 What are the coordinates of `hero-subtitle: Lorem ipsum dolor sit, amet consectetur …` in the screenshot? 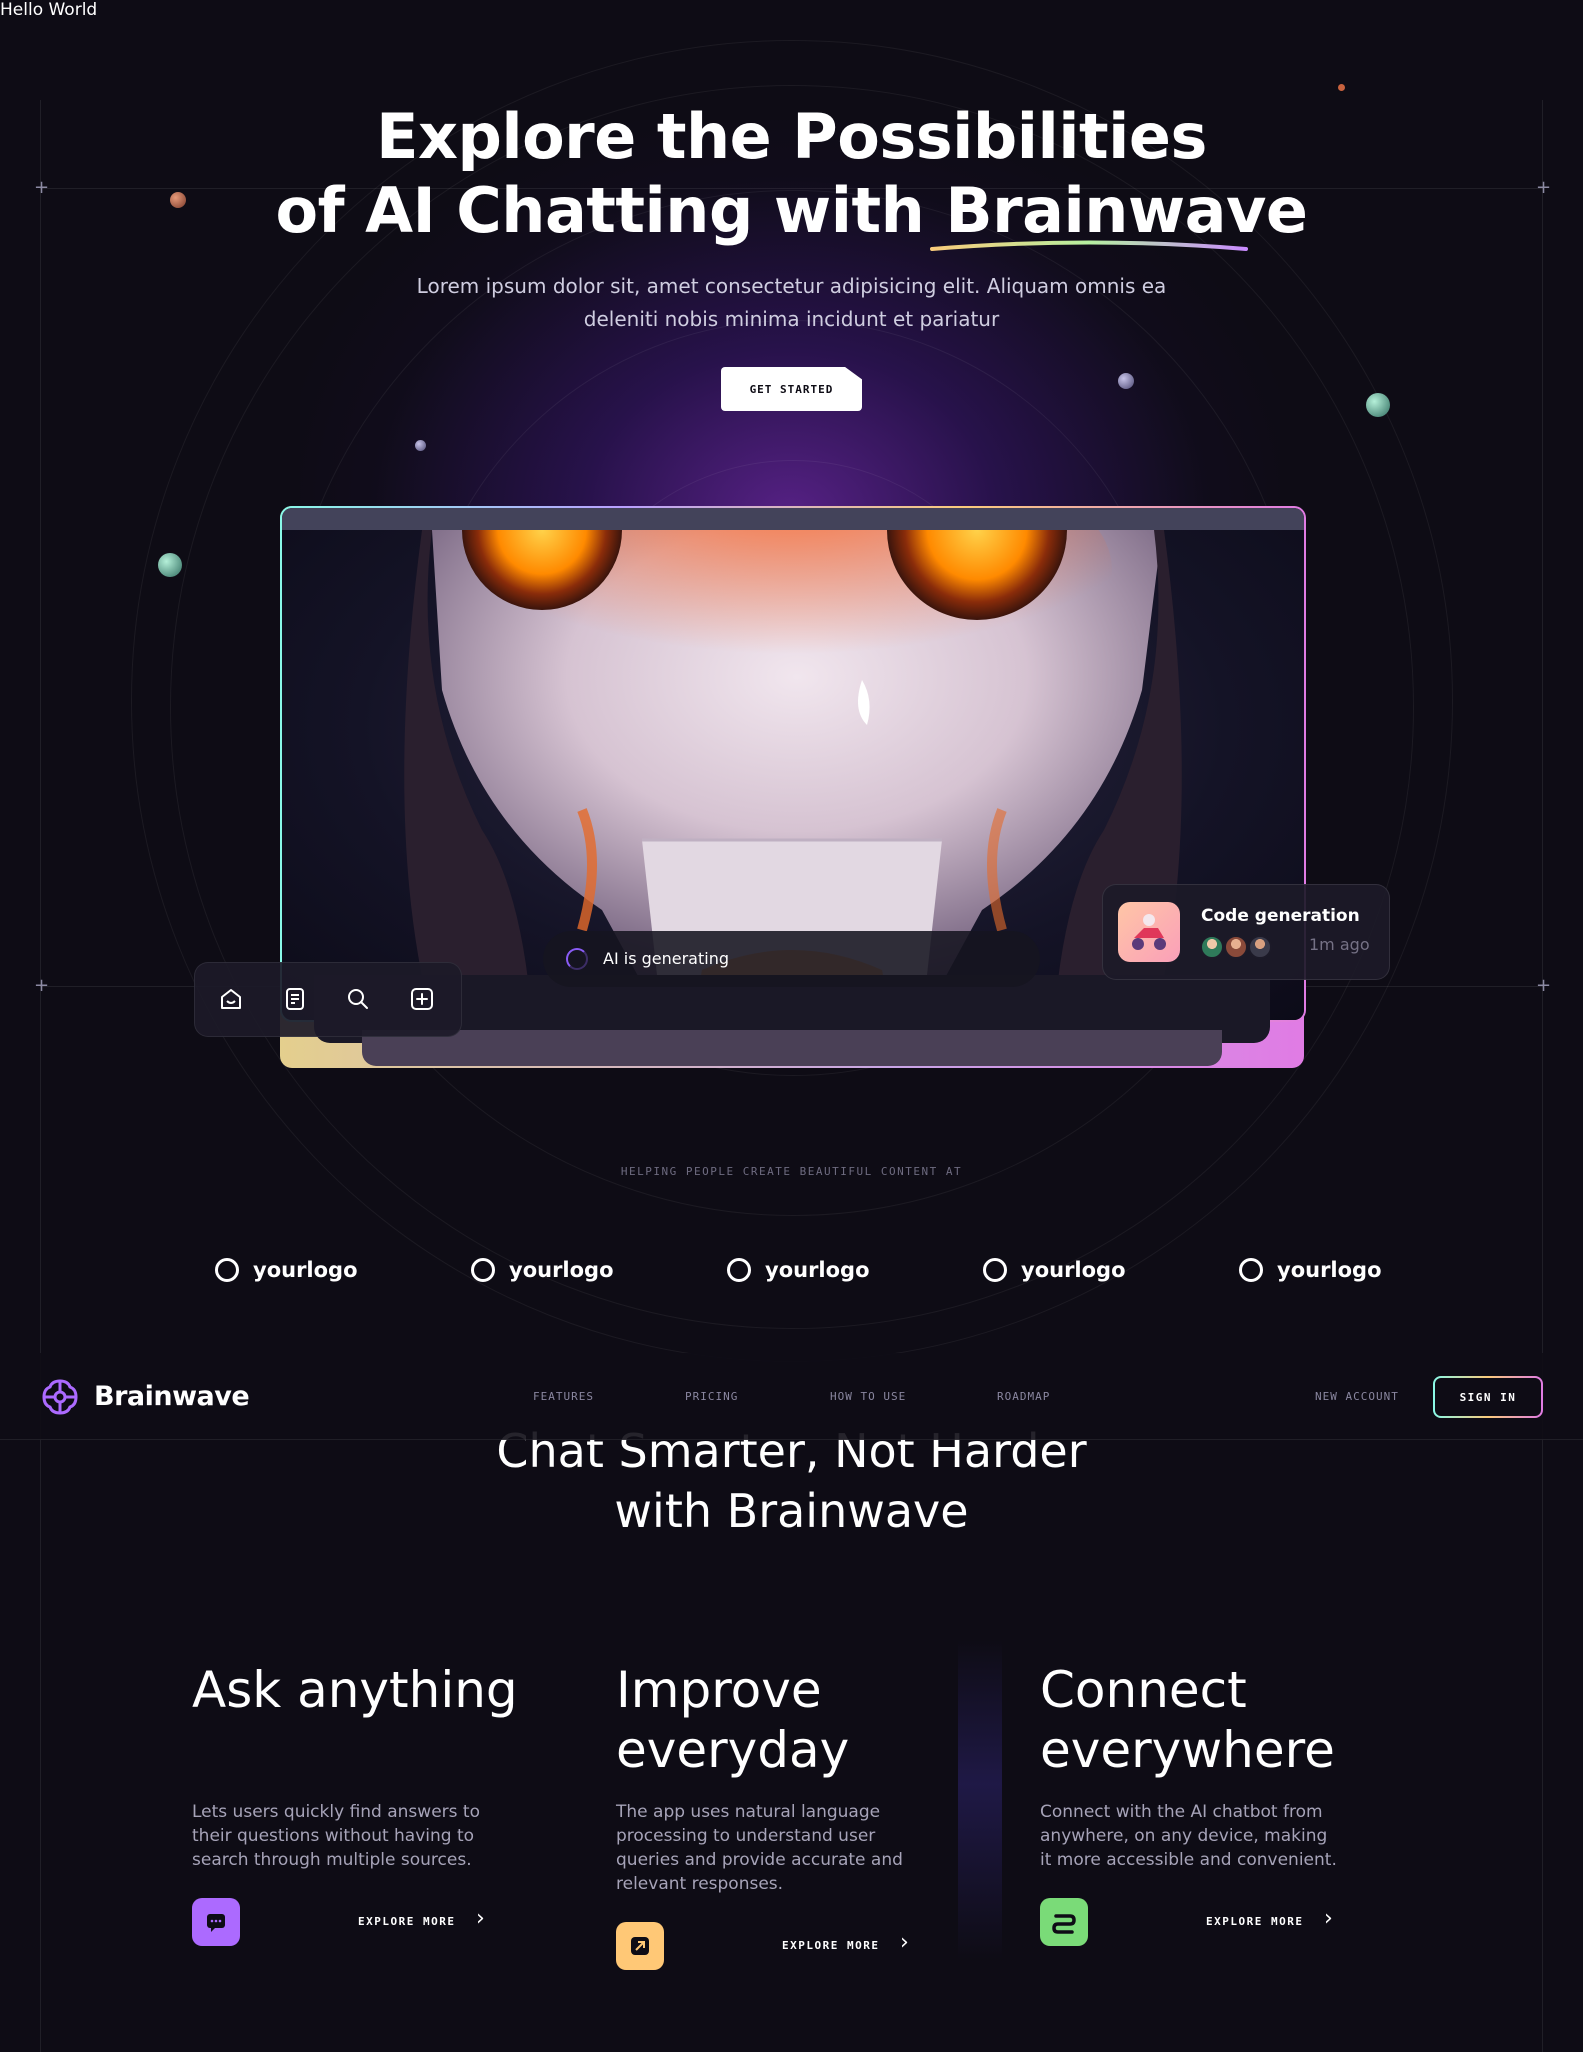 It's located at (791, 302).